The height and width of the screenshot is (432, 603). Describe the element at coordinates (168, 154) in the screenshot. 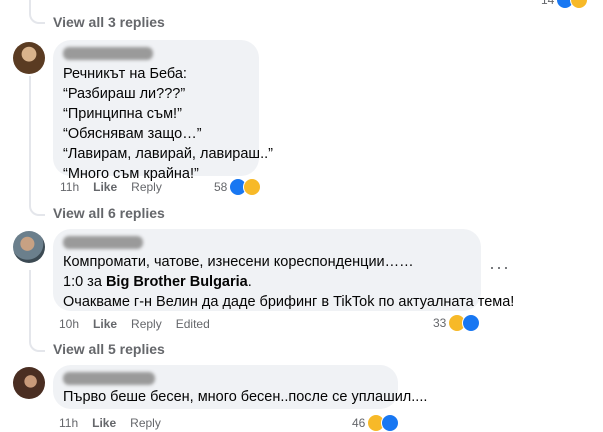

I see `comment-line: “Лавирам, лавирай, лавираш..”` at that location.